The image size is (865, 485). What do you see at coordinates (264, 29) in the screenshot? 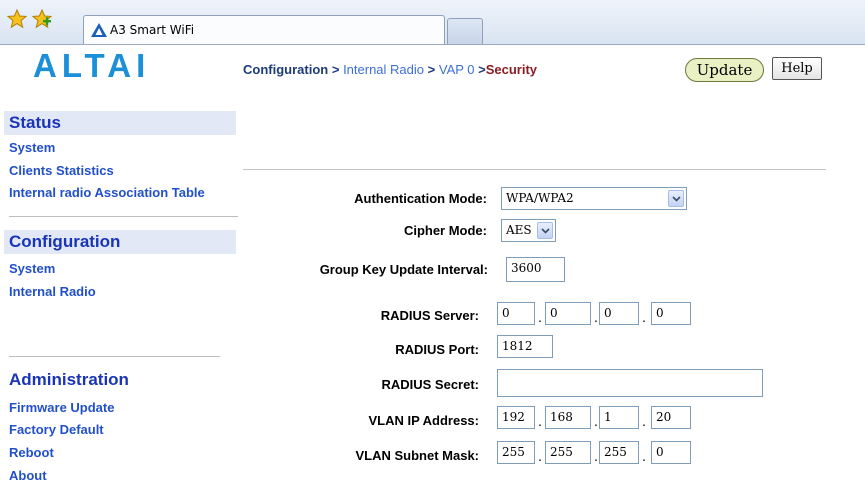
I see `browser-tab: A3 Smart WiFi` at bounding box center [264, 29].